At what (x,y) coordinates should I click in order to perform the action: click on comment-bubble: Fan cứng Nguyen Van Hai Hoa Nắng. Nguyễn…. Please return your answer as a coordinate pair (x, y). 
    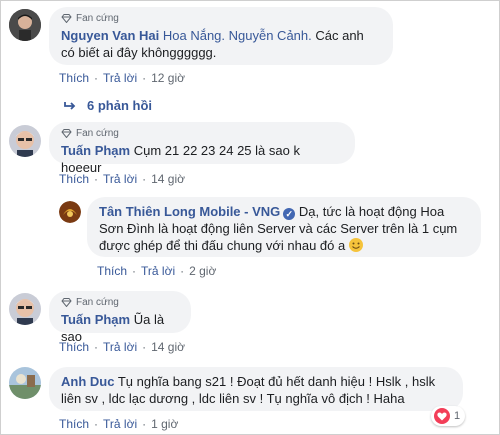
    Looking at the image, I should click on (221, 36).